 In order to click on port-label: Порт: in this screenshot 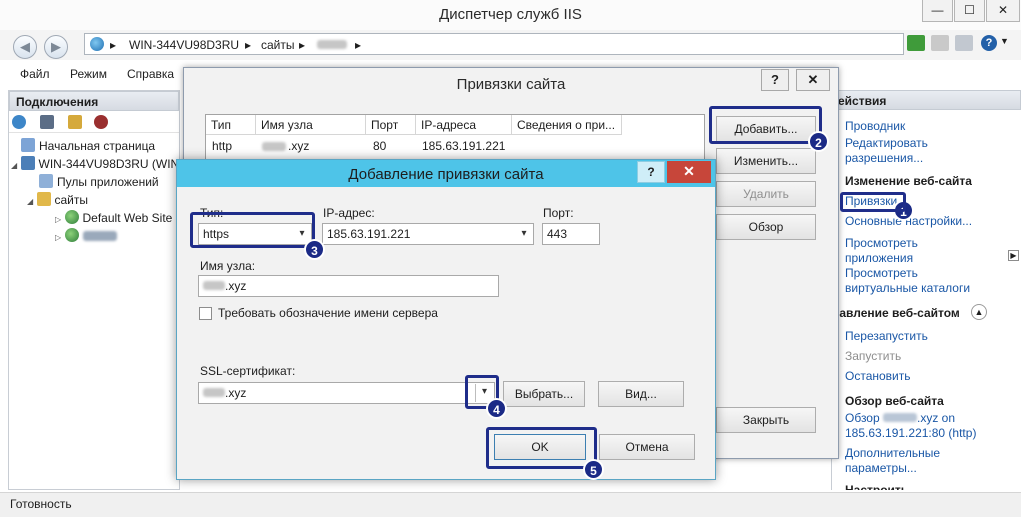, I will do `click(558, 213)`.